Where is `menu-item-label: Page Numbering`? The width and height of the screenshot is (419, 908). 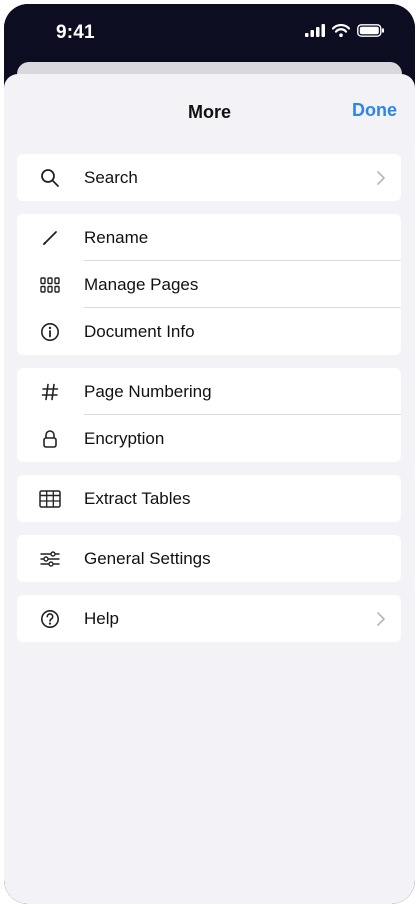
menu-item-label: Page Numbering is located at coordinates (148, 391).